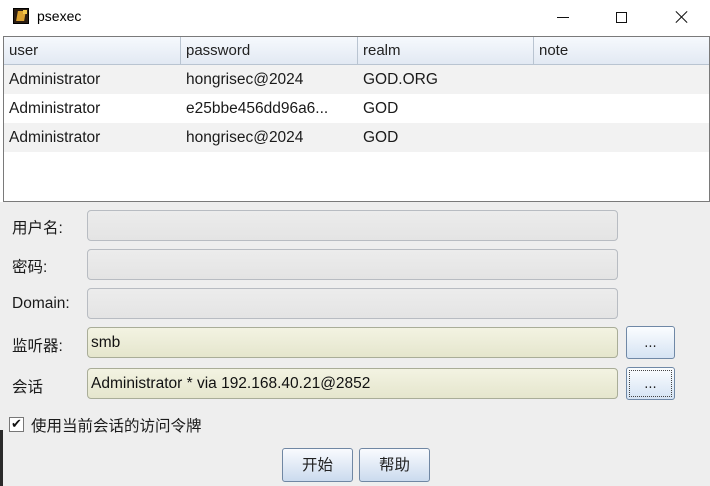  Describe the element at coordinates (21, 16) in the screenshot. I see `psexec-app-icon` at that location.